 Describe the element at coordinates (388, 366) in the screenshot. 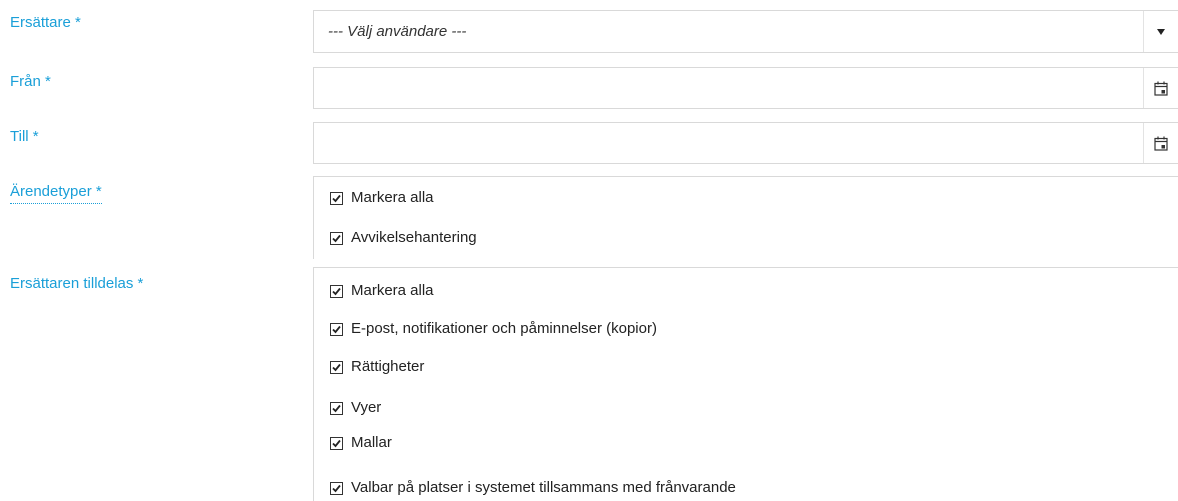

I see `checkbox-label: Rättigheter` at that location.